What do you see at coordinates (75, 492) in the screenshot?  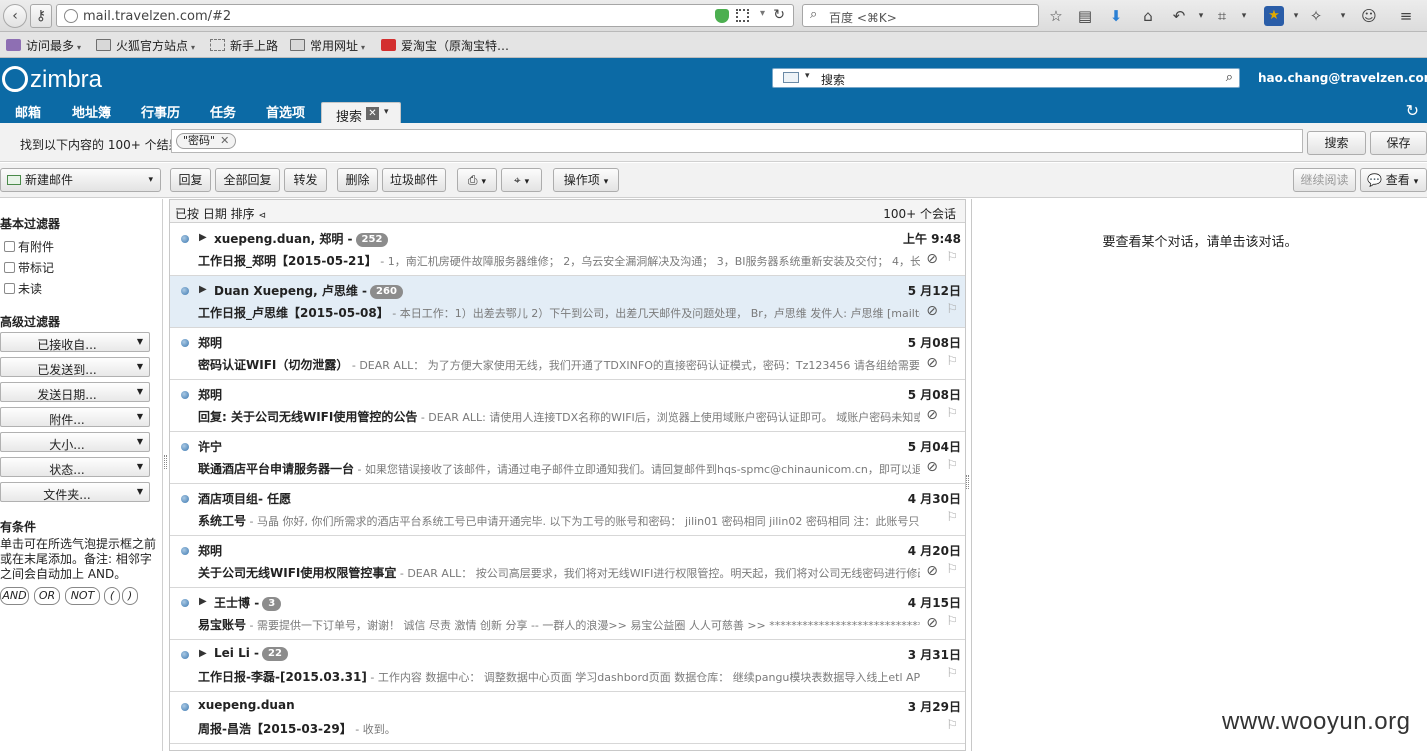 I see `filter-folder: 文件夹... ▼` at bounding box center [75, 492].